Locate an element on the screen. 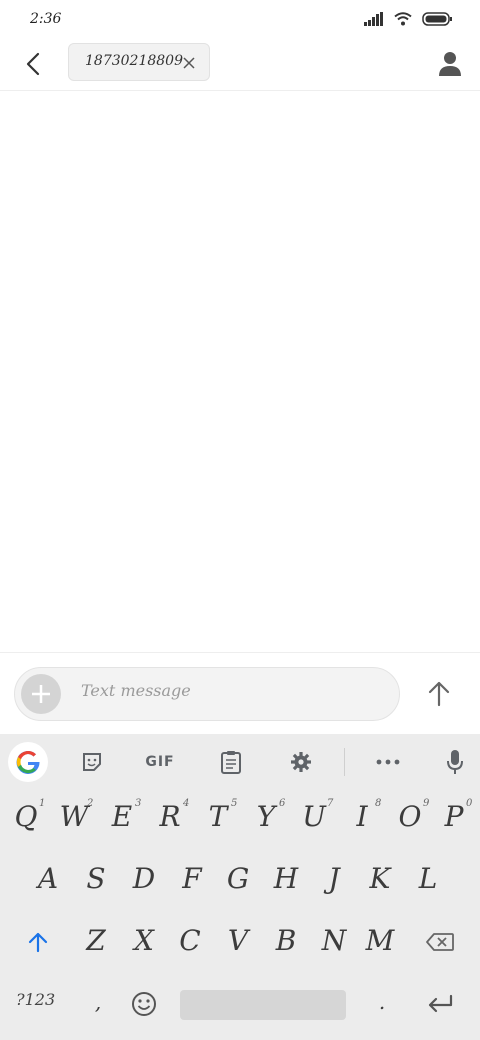  google-g-icon is located at coordinates (28, 762).